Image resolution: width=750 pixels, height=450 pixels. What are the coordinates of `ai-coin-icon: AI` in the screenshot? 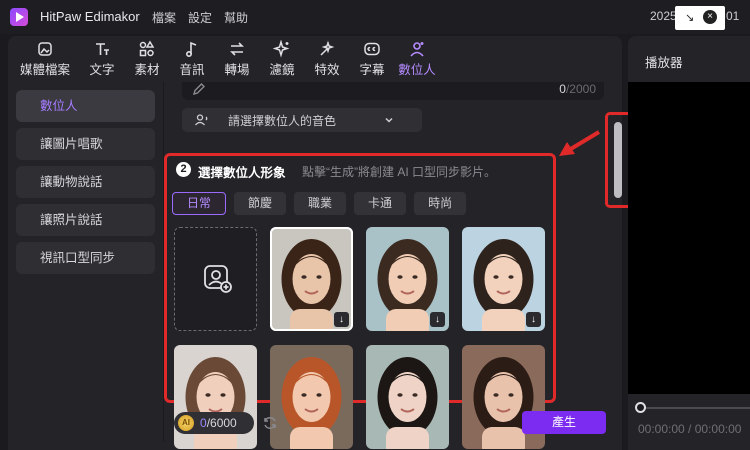 It's located at (186, 423).